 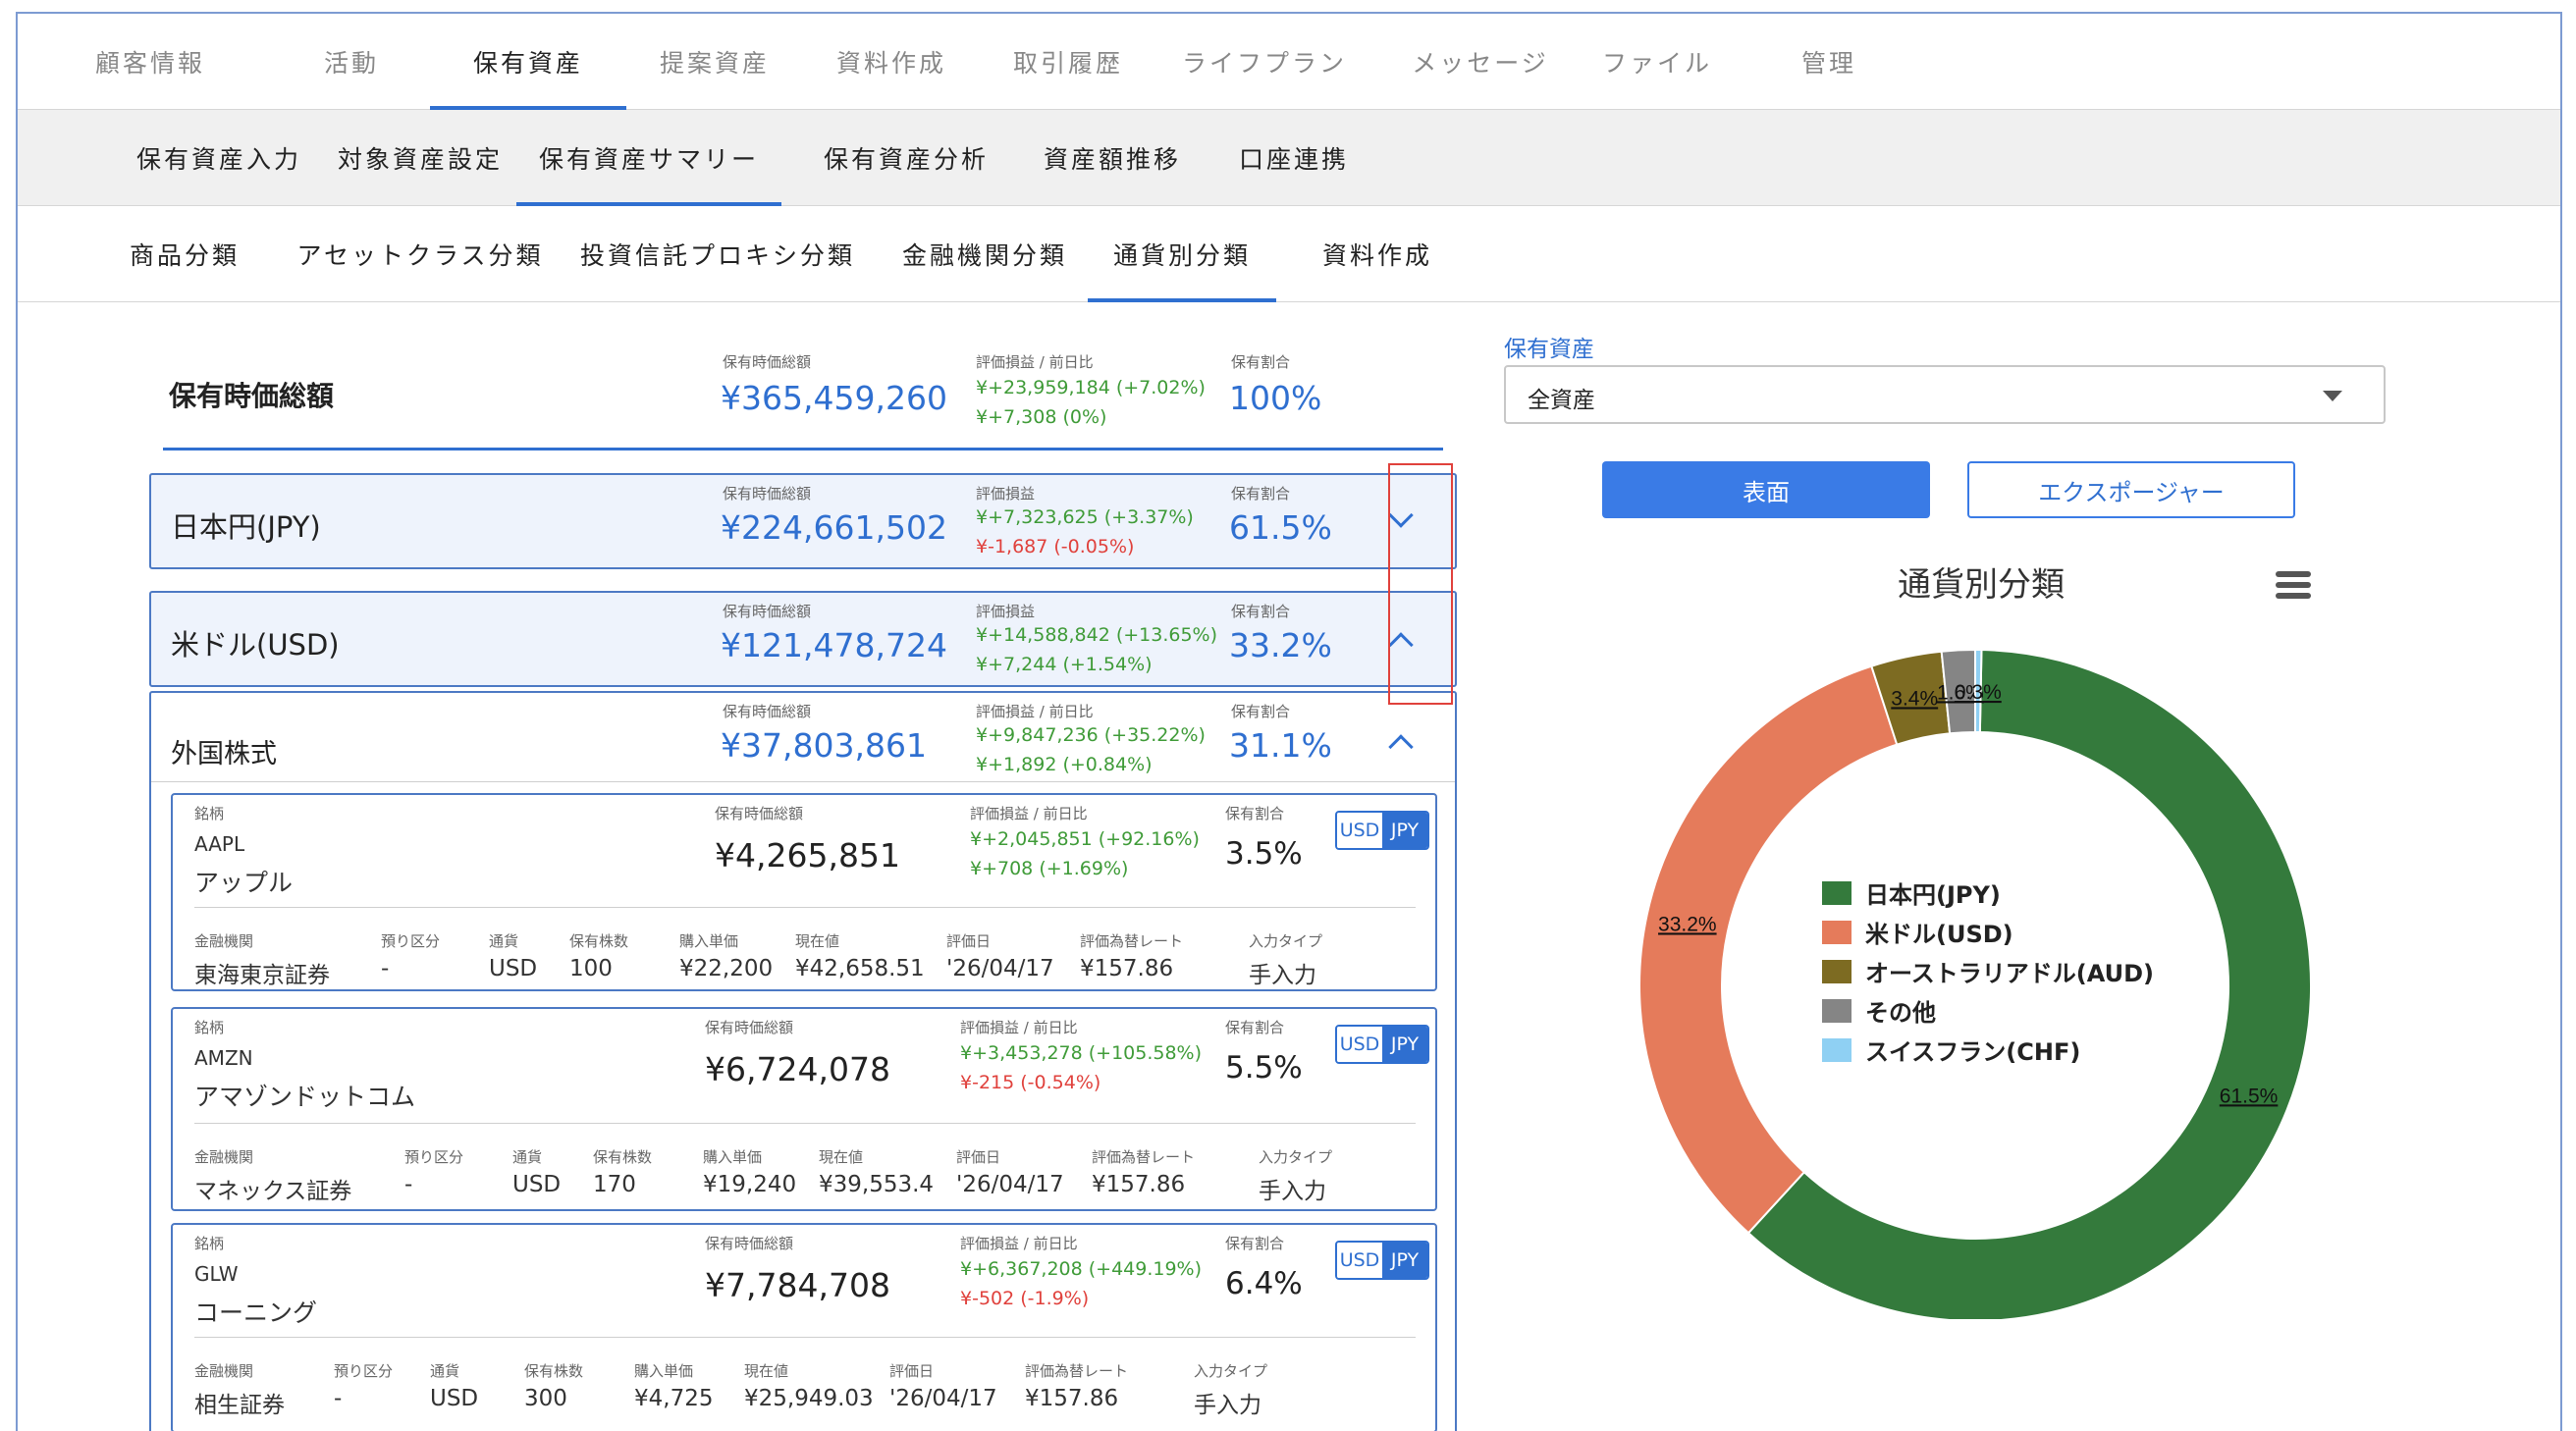 What do you see at coordinates (2131, 490) in the screenshot?
I see `exposure-view-button: エクスポージャー` at bounding box center [2131, 490].